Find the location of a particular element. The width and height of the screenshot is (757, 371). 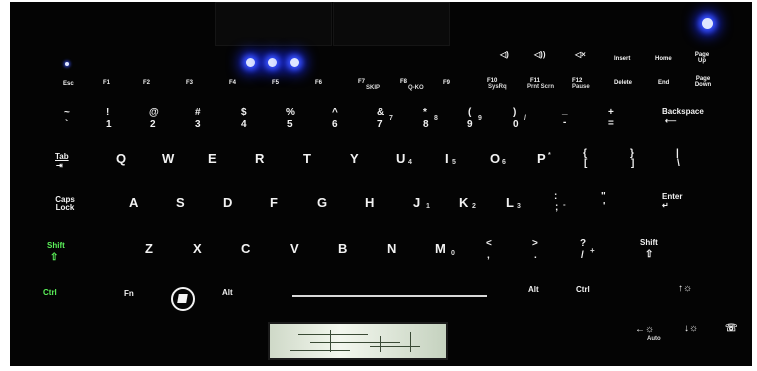

key-v: V is located at coordinates (294, 248).